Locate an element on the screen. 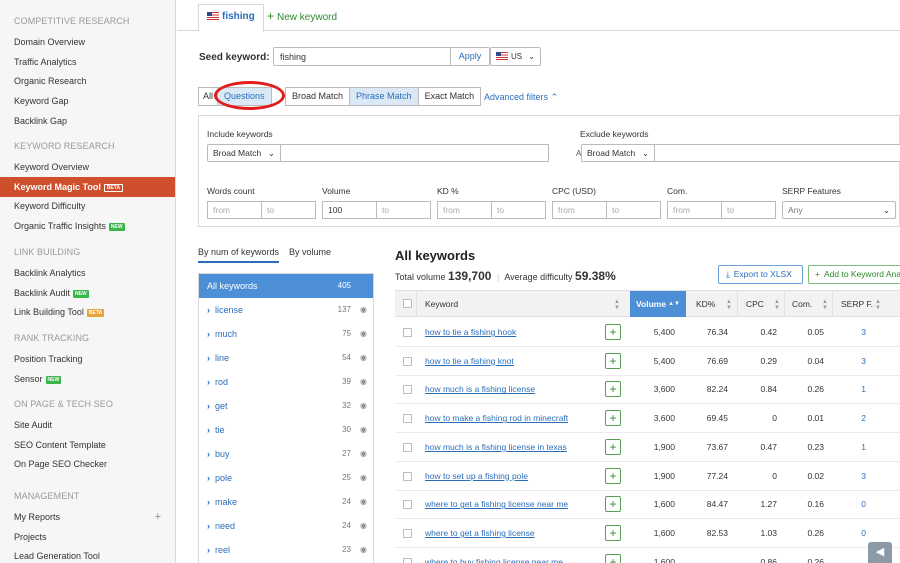 This screenshot has width=900, height=563. group-all-keywords: All keywords 405 is located at coordinates (286, 286).